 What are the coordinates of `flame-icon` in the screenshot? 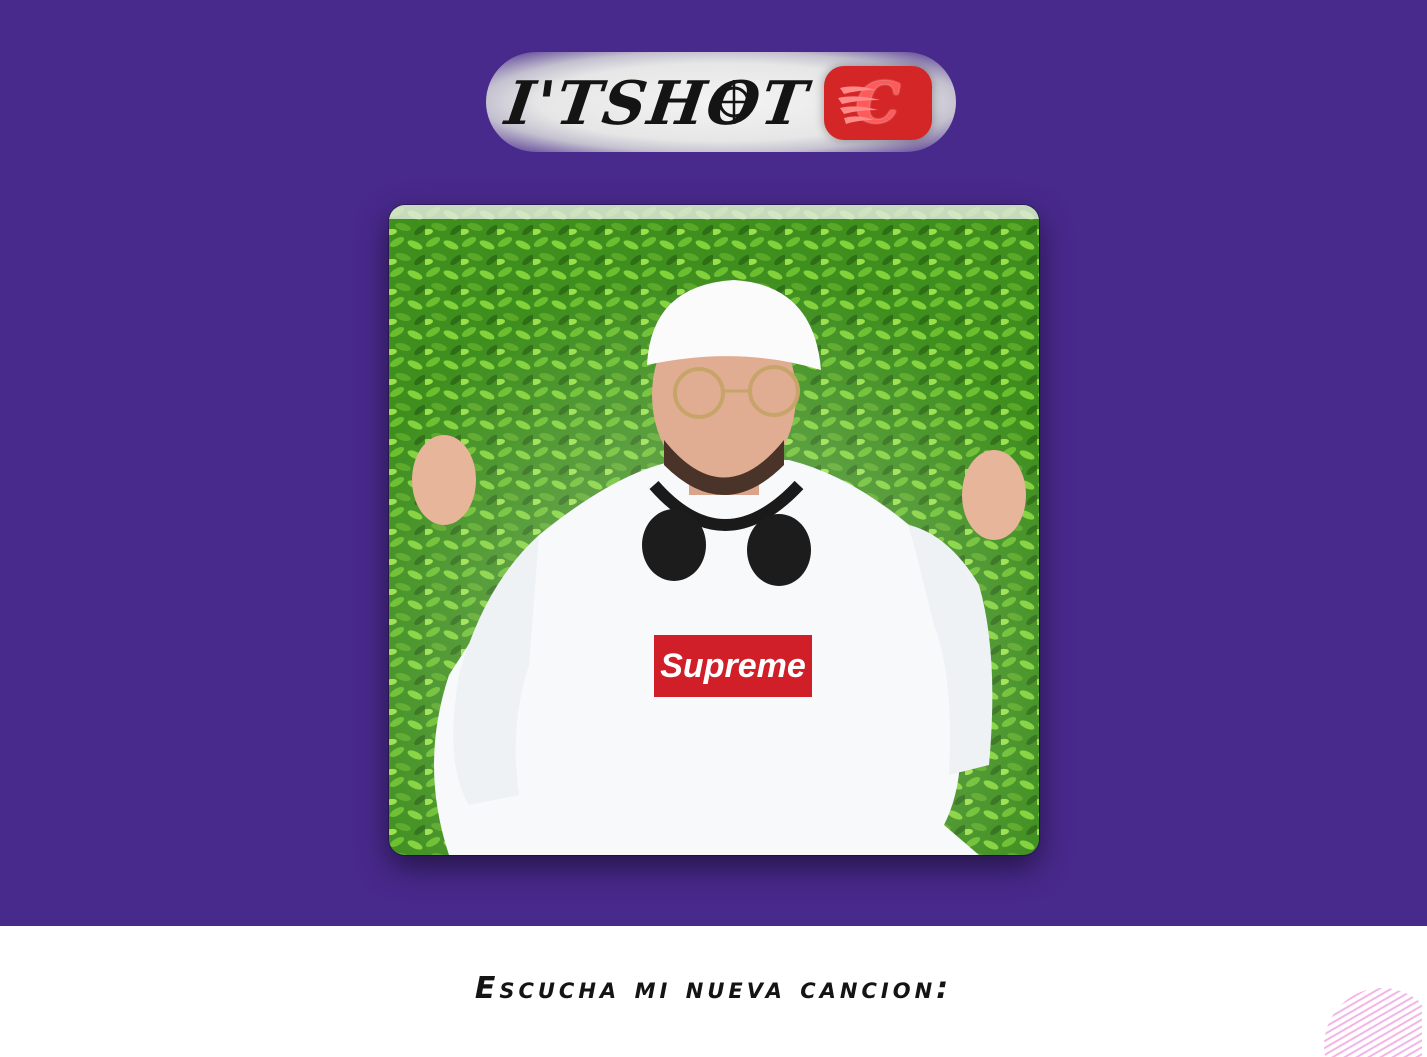 It's located at (859, 105).